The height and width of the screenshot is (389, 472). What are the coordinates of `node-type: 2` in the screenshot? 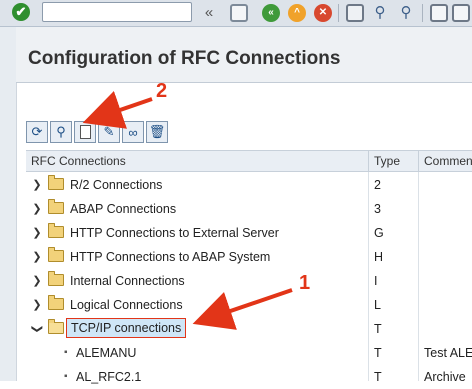 It's located at (377, 185).